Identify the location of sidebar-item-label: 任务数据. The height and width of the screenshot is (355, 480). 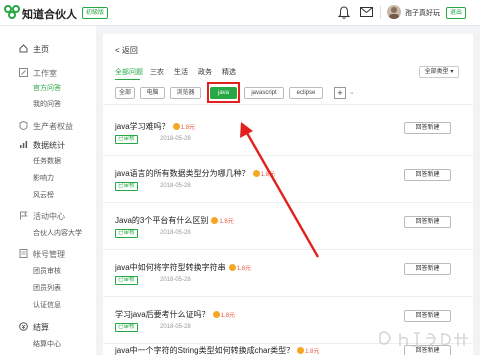
(47, 161).